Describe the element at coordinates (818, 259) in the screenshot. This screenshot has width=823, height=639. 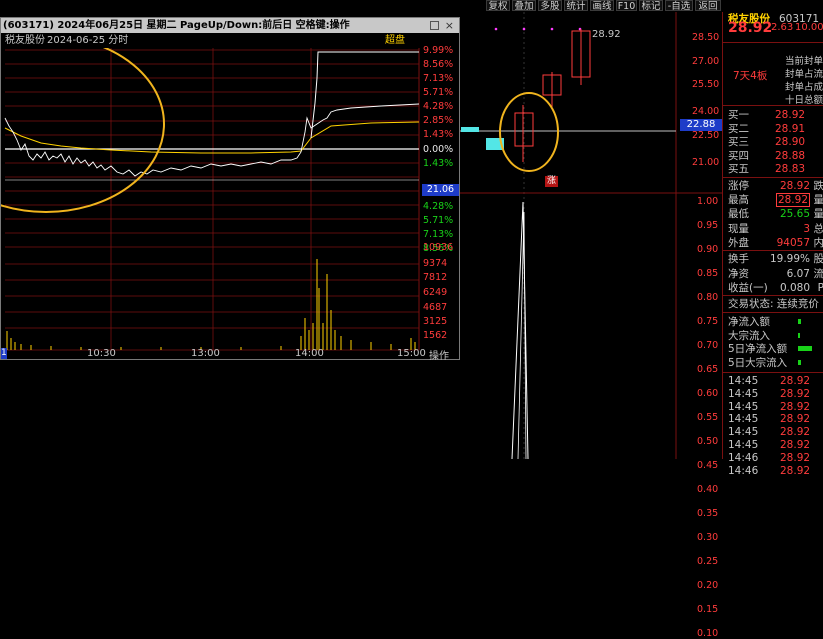
I see `stat2-tail: 股` at that location.